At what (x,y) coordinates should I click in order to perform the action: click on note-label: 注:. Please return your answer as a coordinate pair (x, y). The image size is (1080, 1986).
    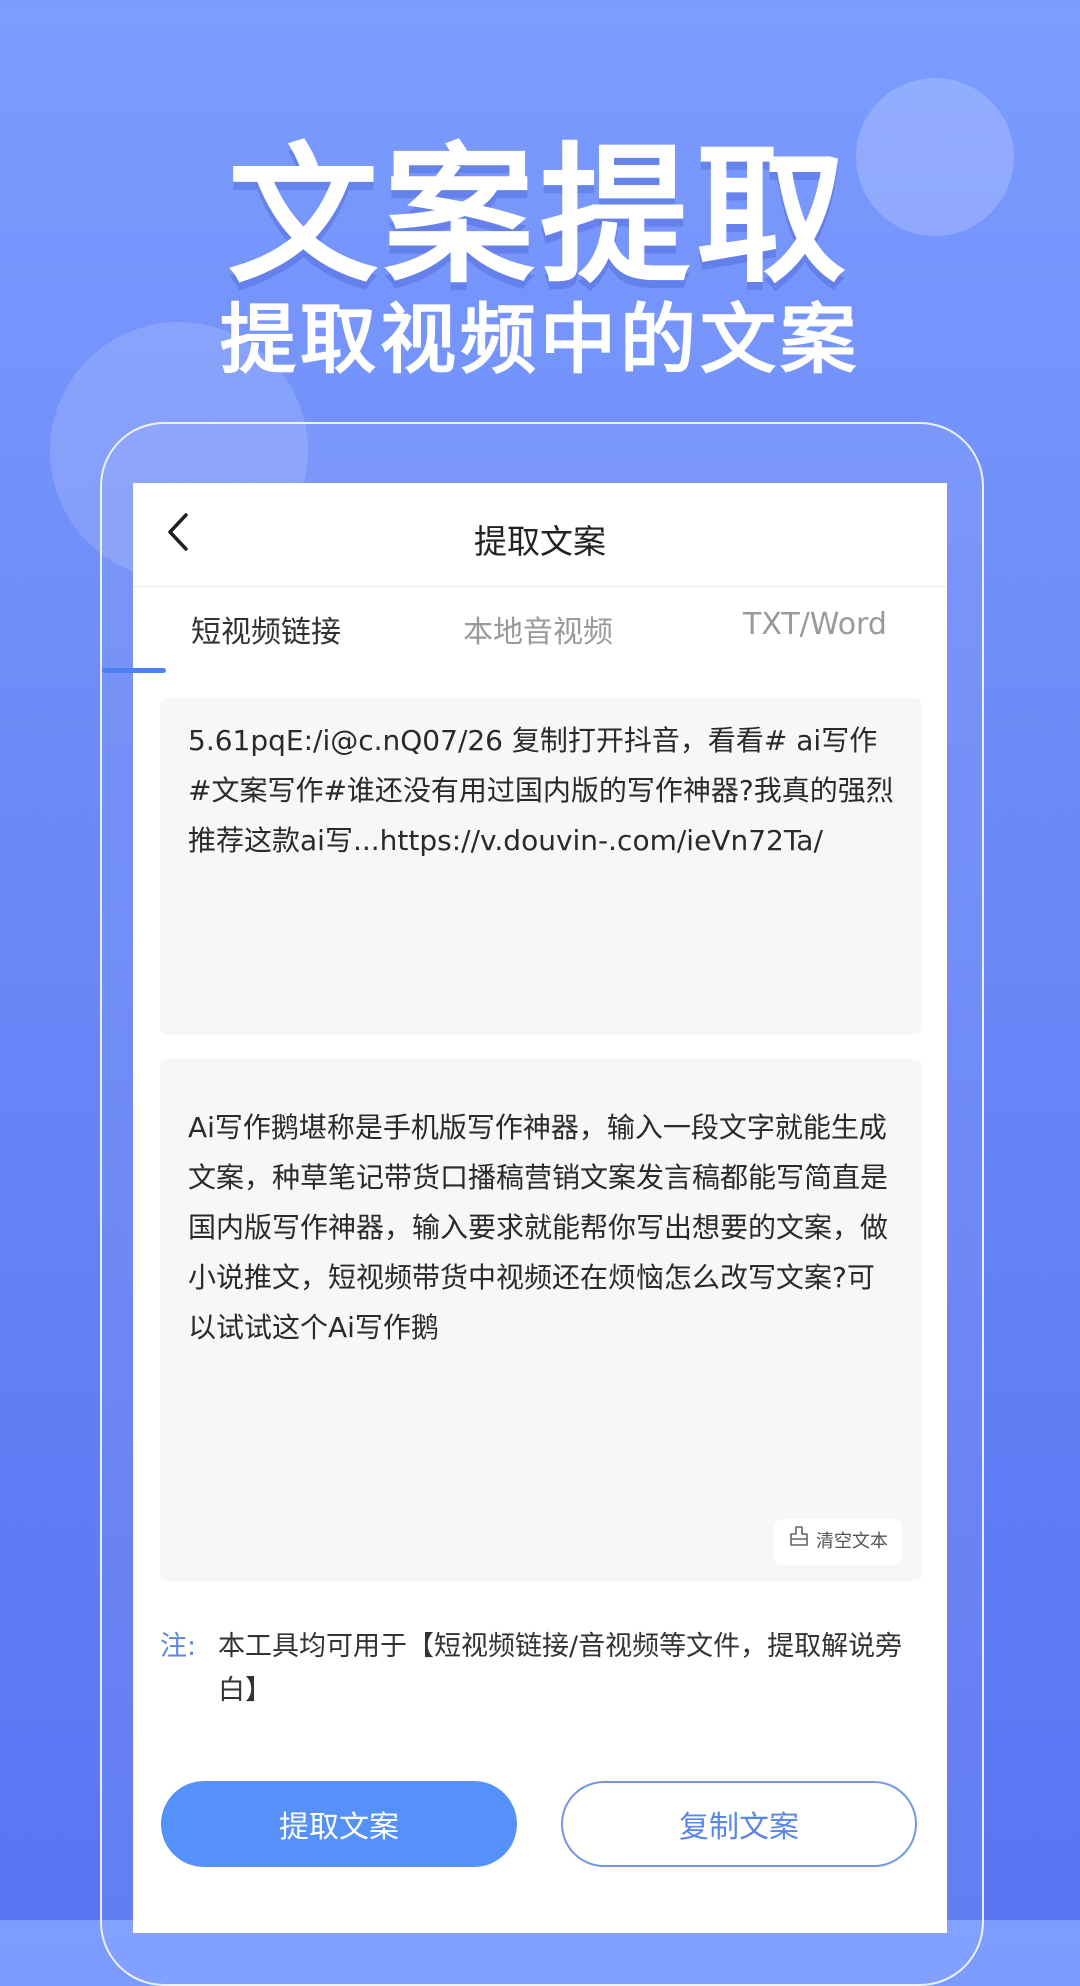
    Looking at the image, I should click on (178, 1646).